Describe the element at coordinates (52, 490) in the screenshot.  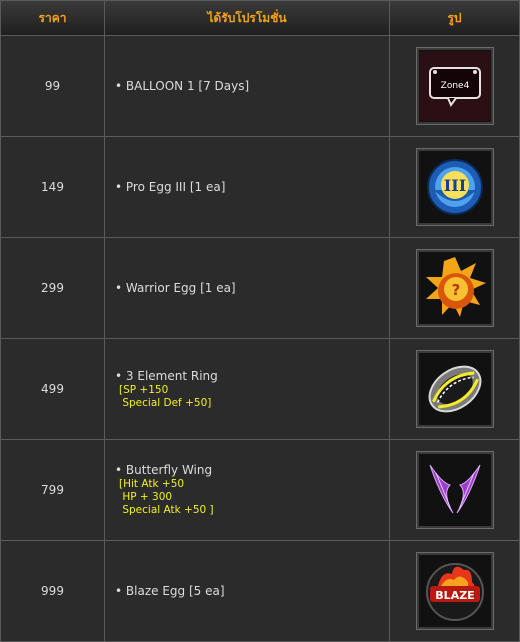
I see `price-cell: 799` at that location.